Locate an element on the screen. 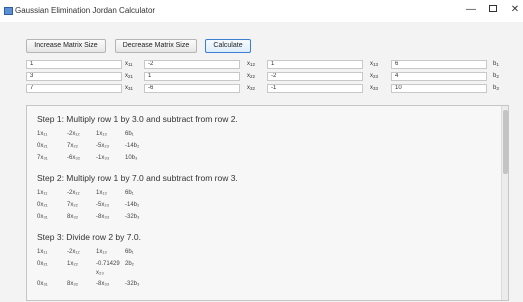 The image size is (523, 302). vertical-scrollbar is located at coordinates (504, 203).